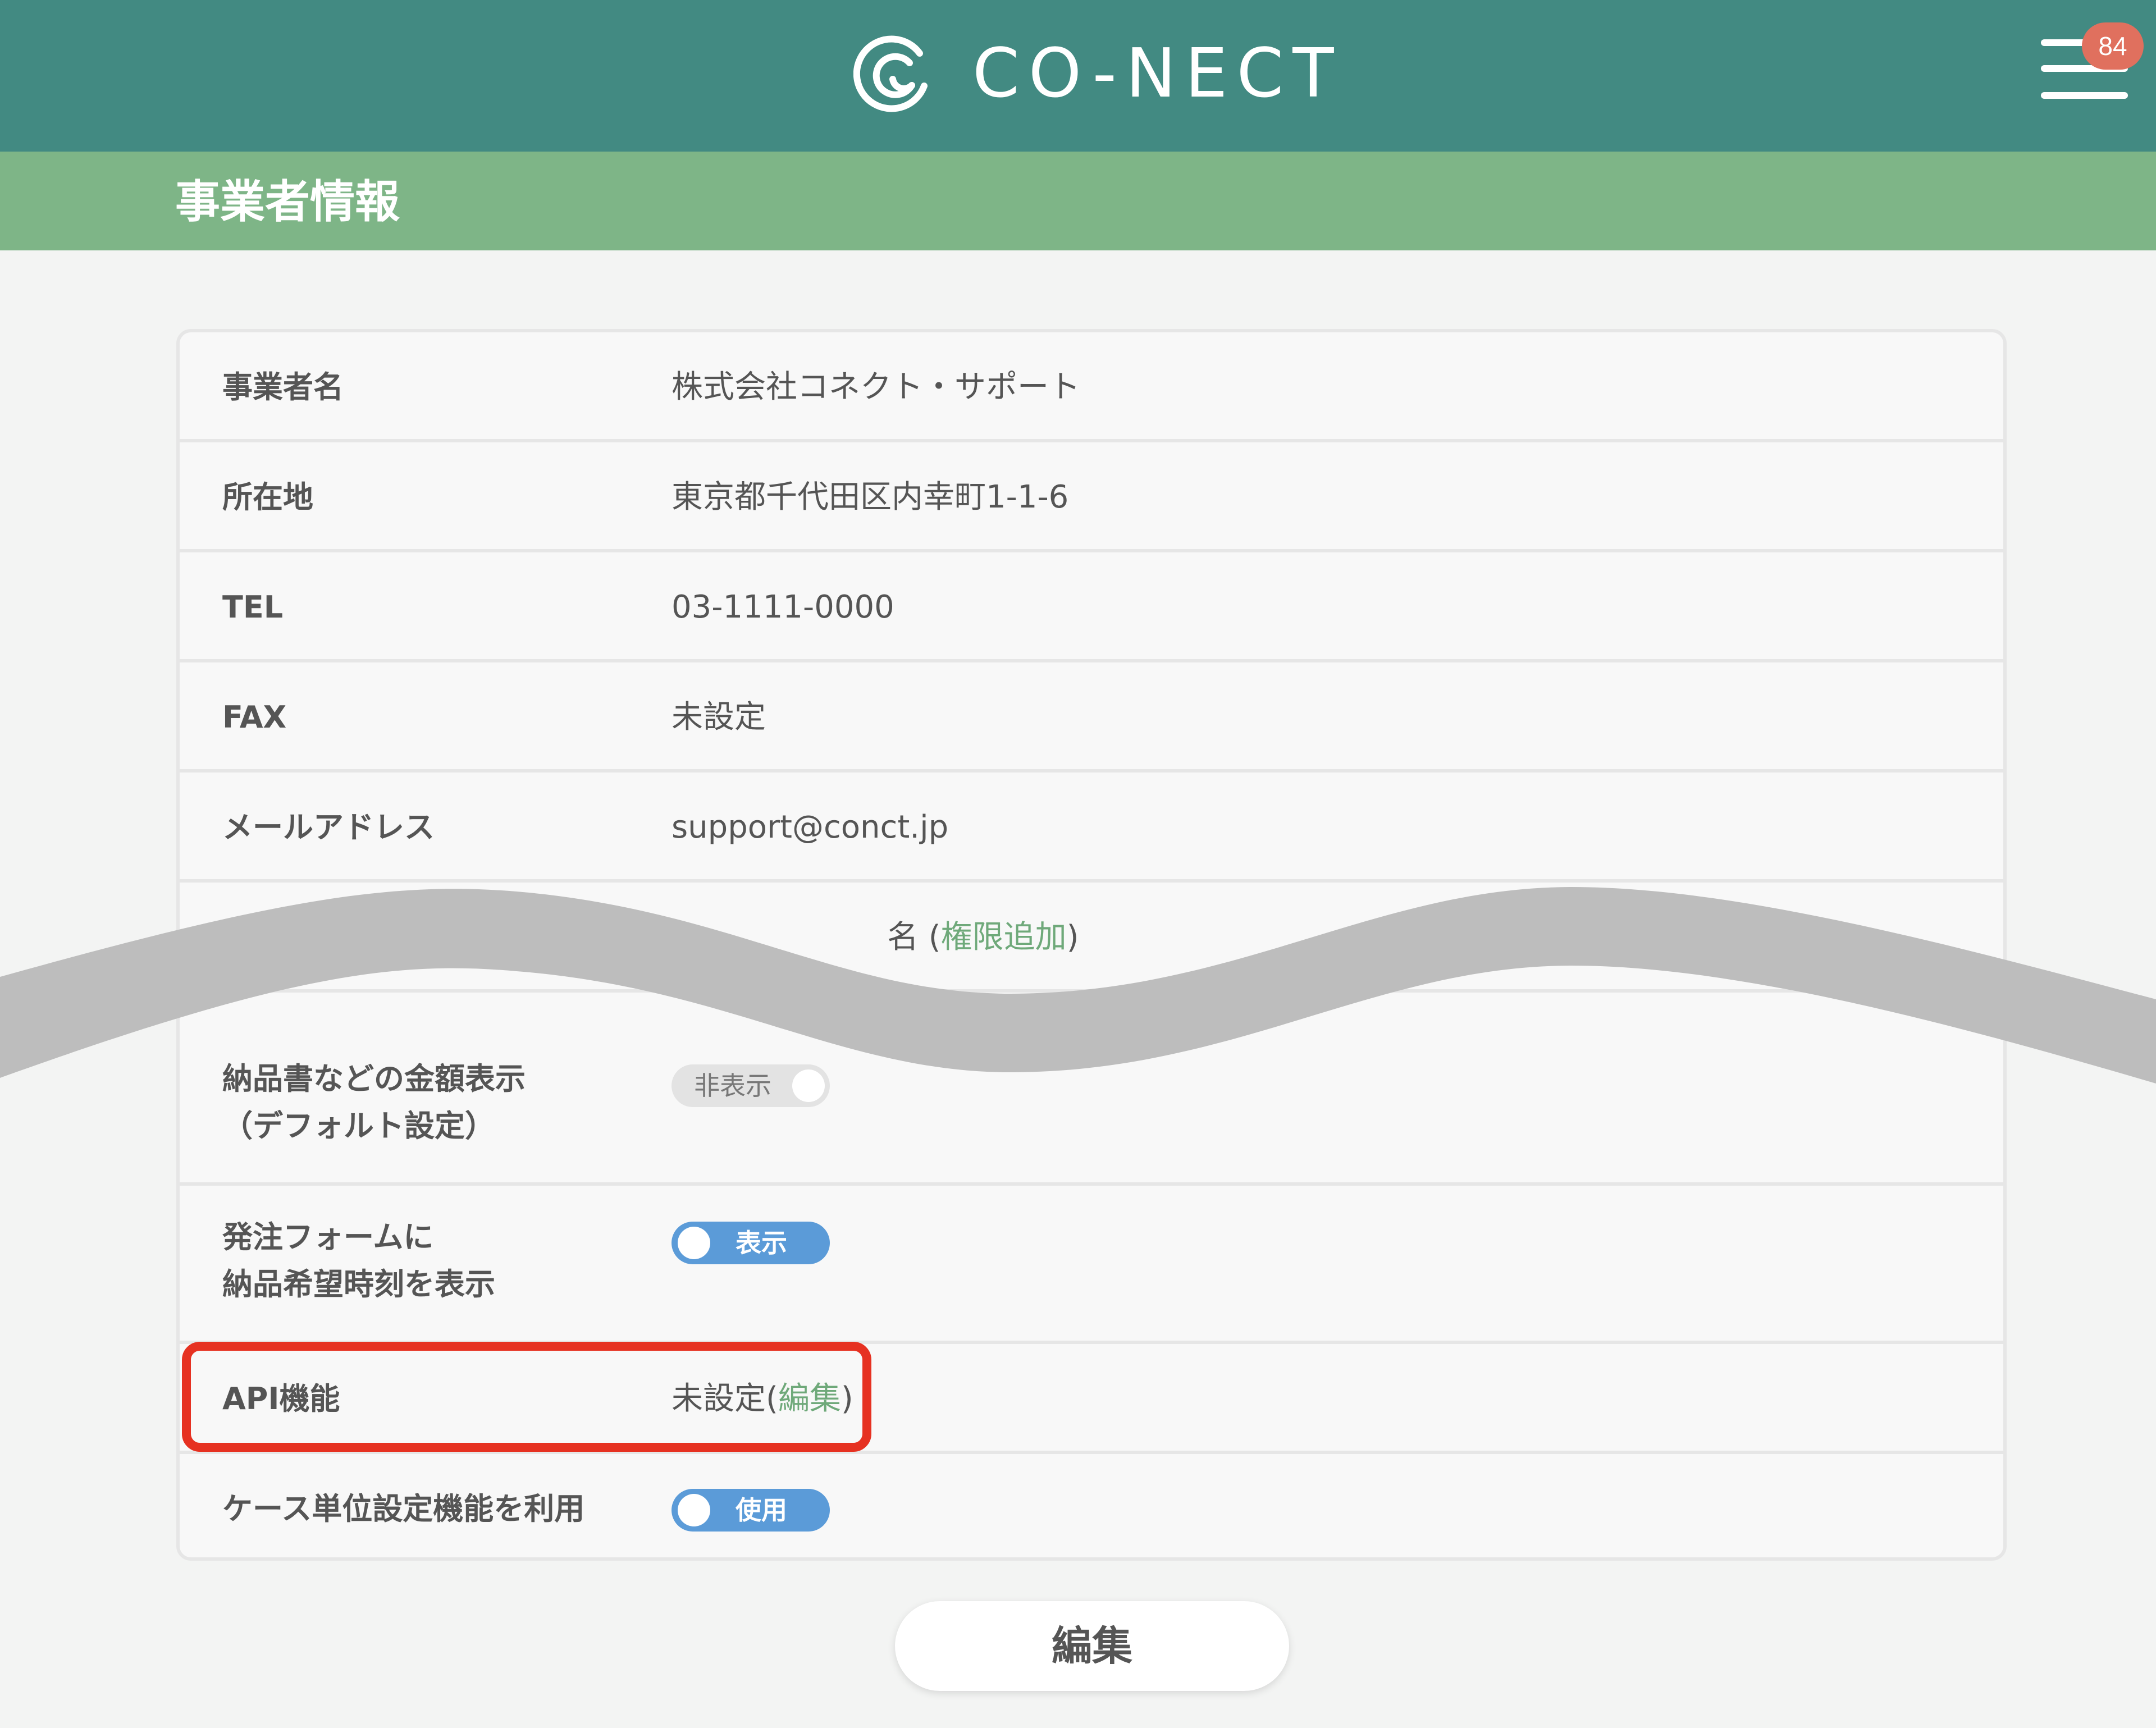 The width and height of the screenshot is (2156, 1728). Describe the element at coordinates (1157, 74) in the screenshot. I see `brand-name: CO-NECT` at that location.